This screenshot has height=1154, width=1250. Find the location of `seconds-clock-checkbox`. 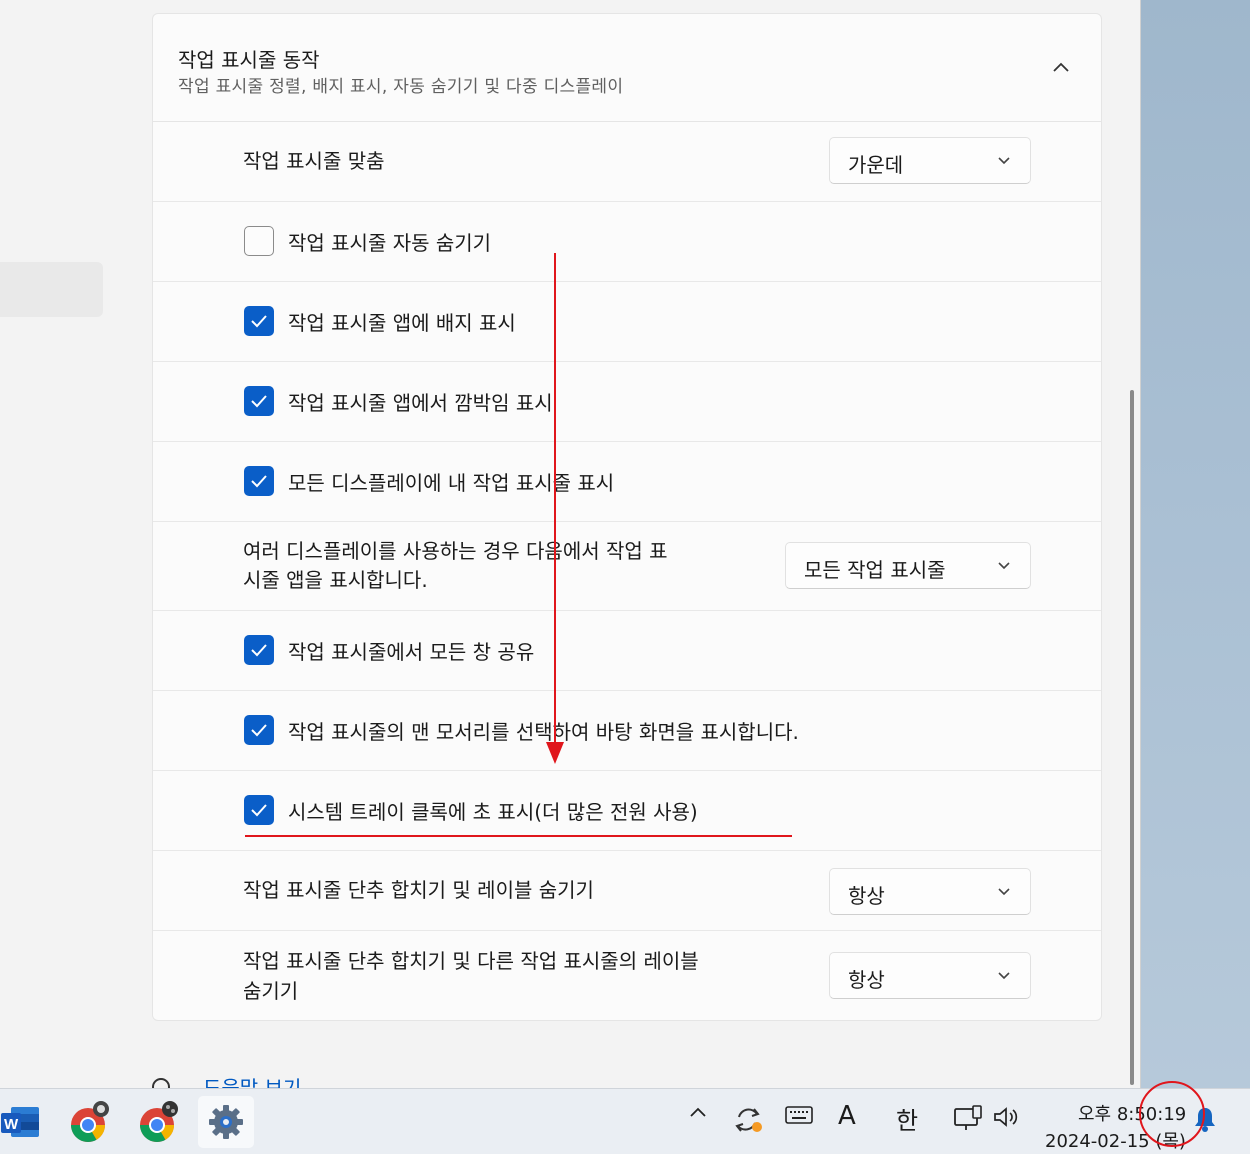

seconds-clock-checkbox is located at coordinates (259, 810).